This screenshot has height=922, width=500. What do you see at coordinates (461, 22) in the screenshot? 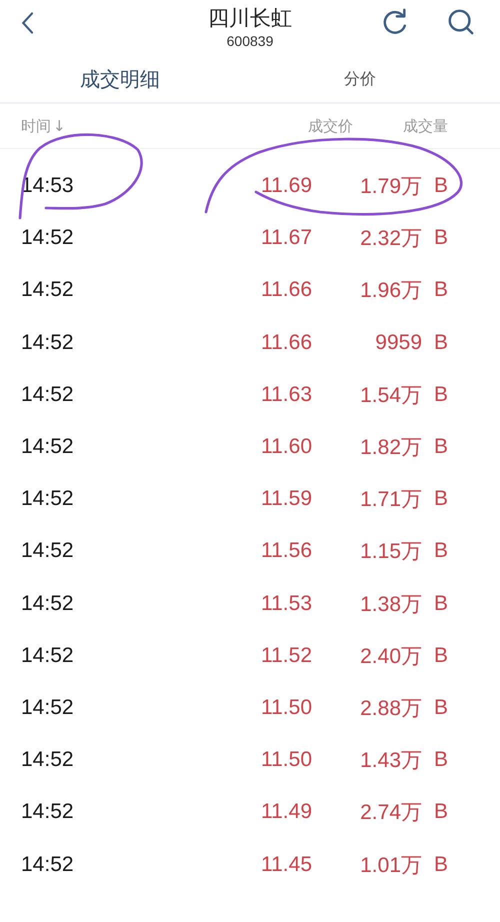
I see `search-icon` at bounding box center [461, 22].